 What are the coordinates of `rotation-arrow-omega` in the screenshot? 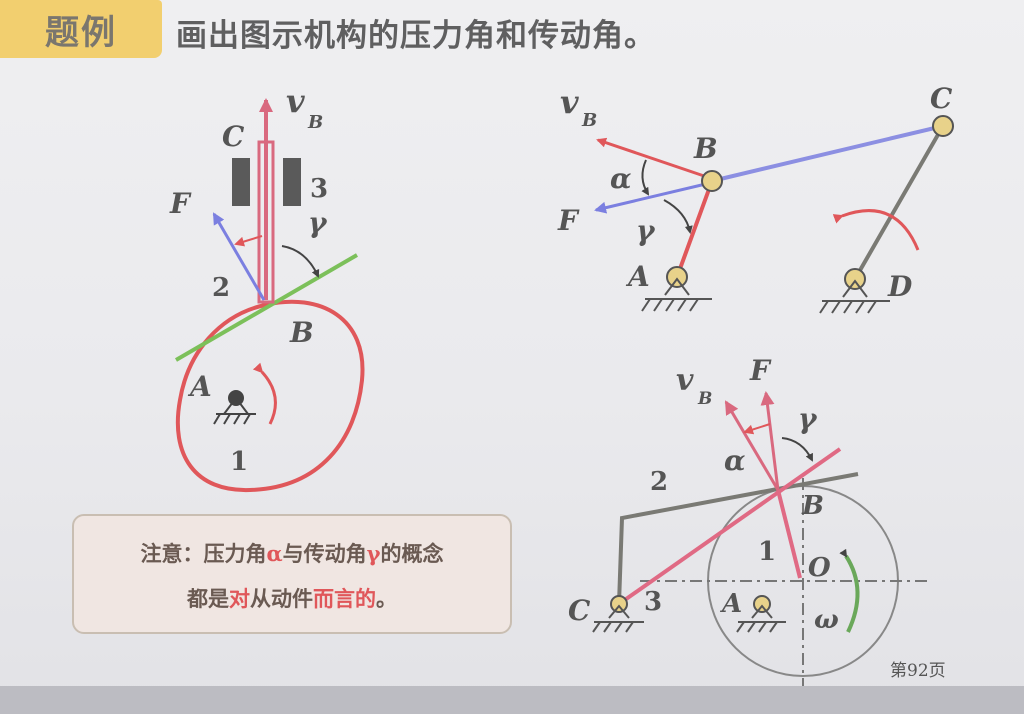 It's located at (849, 590).